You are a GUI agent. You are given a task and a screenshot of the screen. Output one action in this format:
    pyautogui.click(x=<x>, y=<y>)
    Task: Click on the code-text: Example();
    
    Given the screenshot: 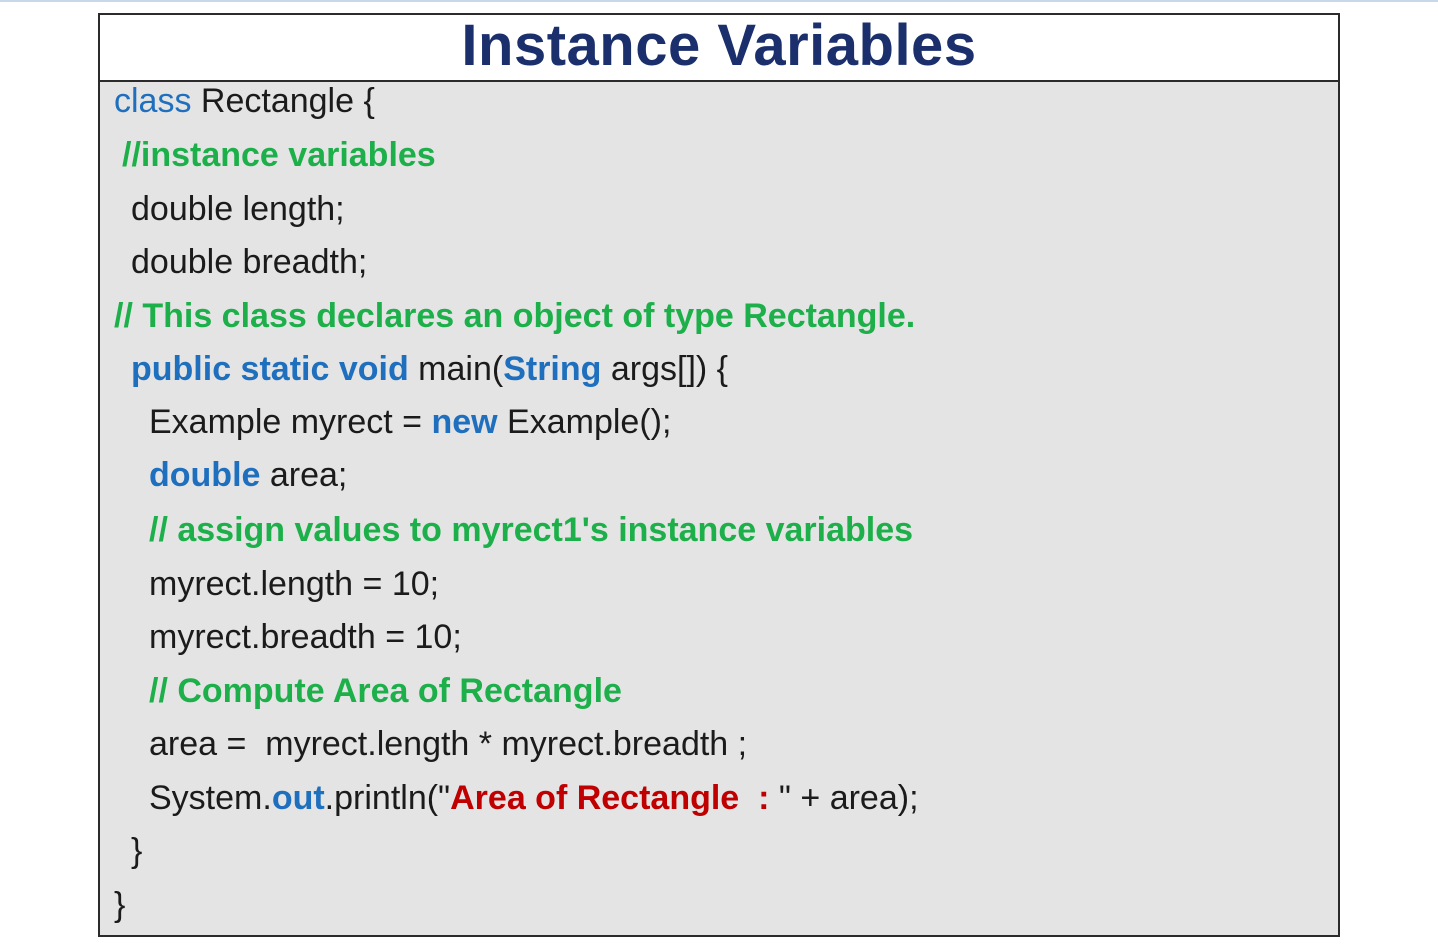 What is the action you would take?
    pyautogui.click(x=584, y=422)
    